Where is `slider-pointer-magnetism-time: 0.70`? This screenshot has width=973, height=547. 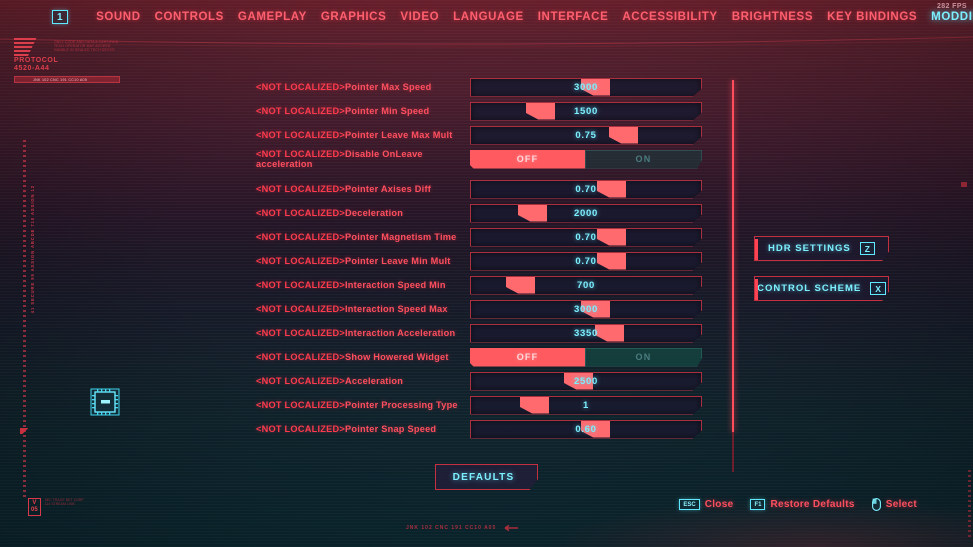
slider-pointer-magnetism-time: 0.70 is located at coordinates (586, 237).